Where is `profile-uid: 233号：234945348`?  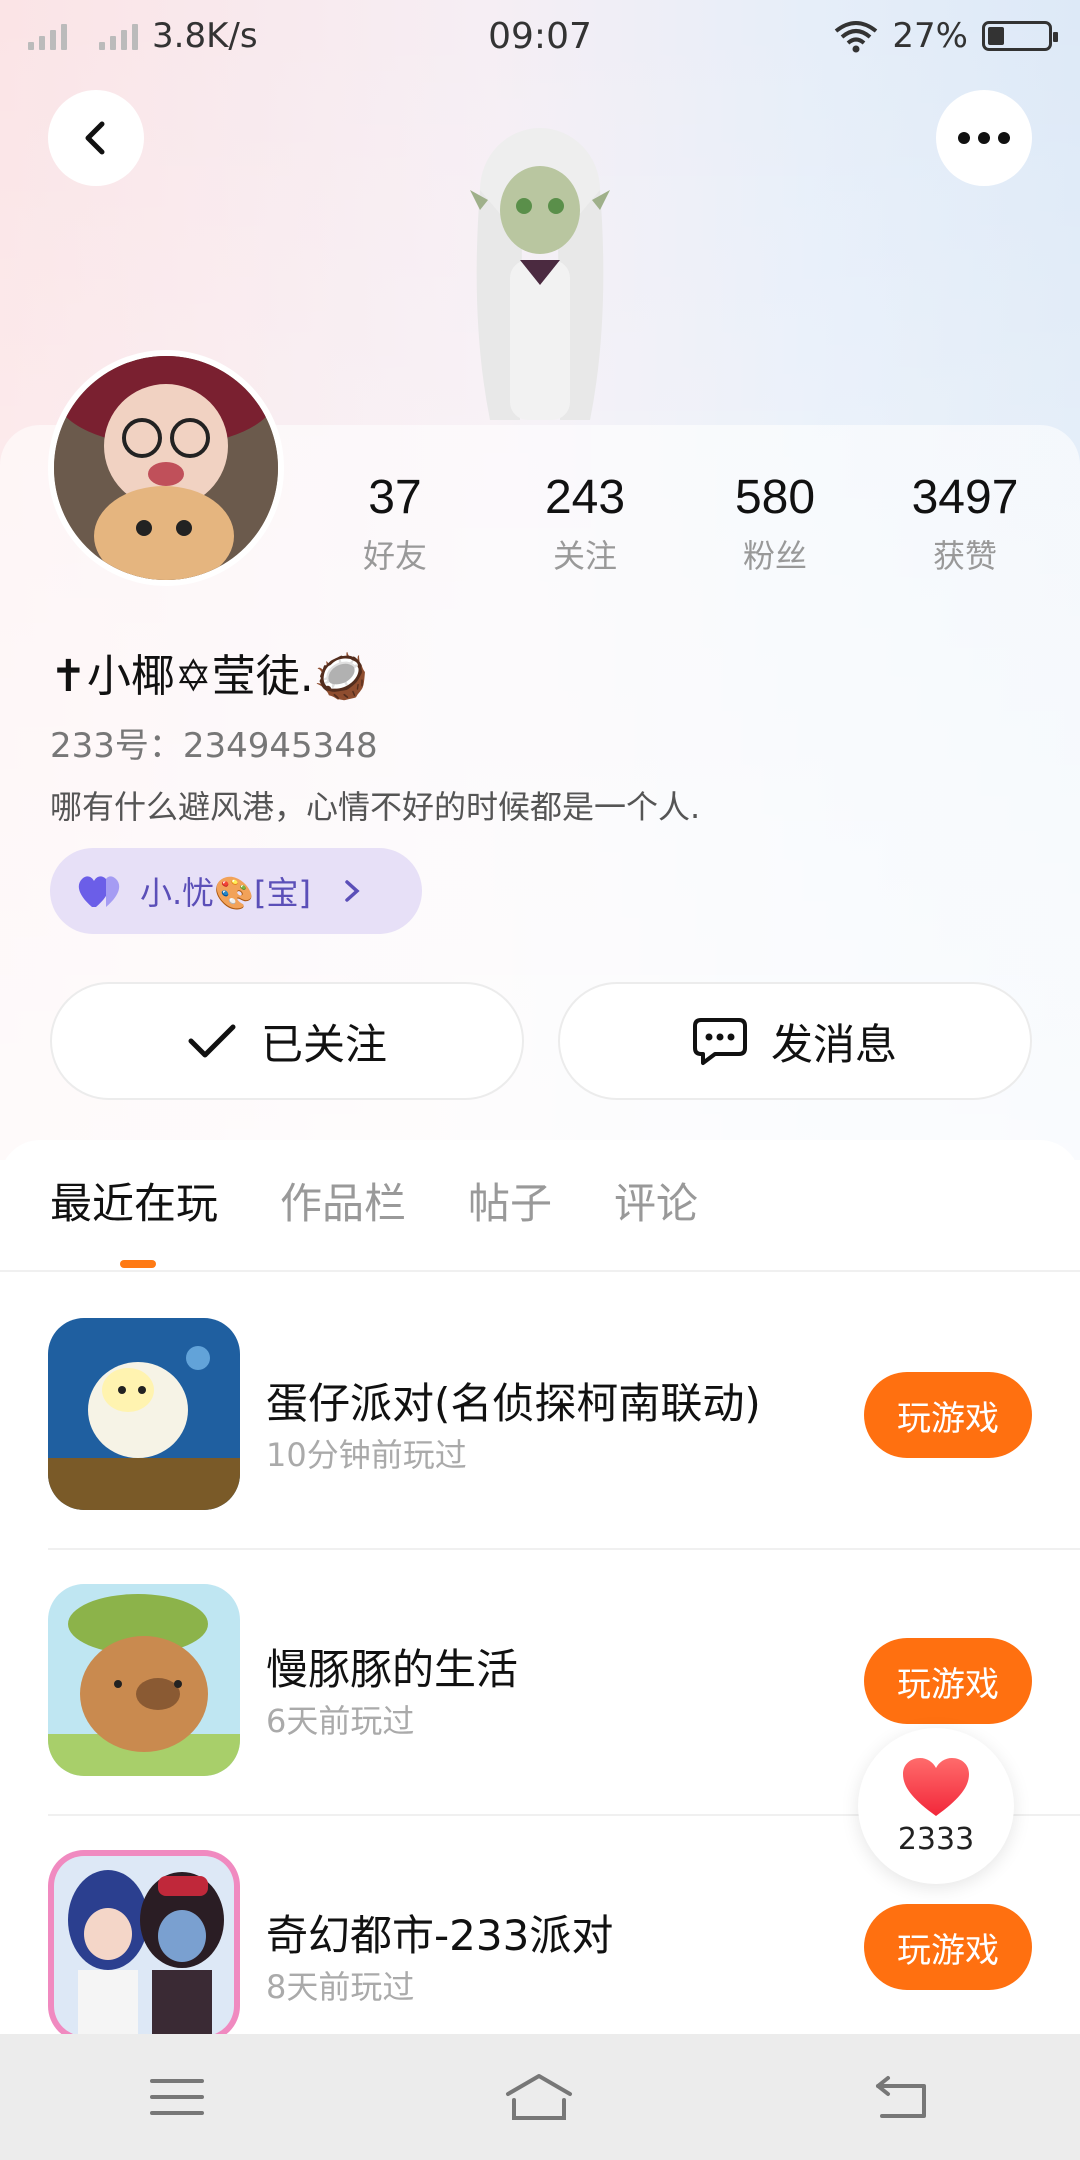
profile-uid: 233号：234945348 is located at coordinates (214, 746).